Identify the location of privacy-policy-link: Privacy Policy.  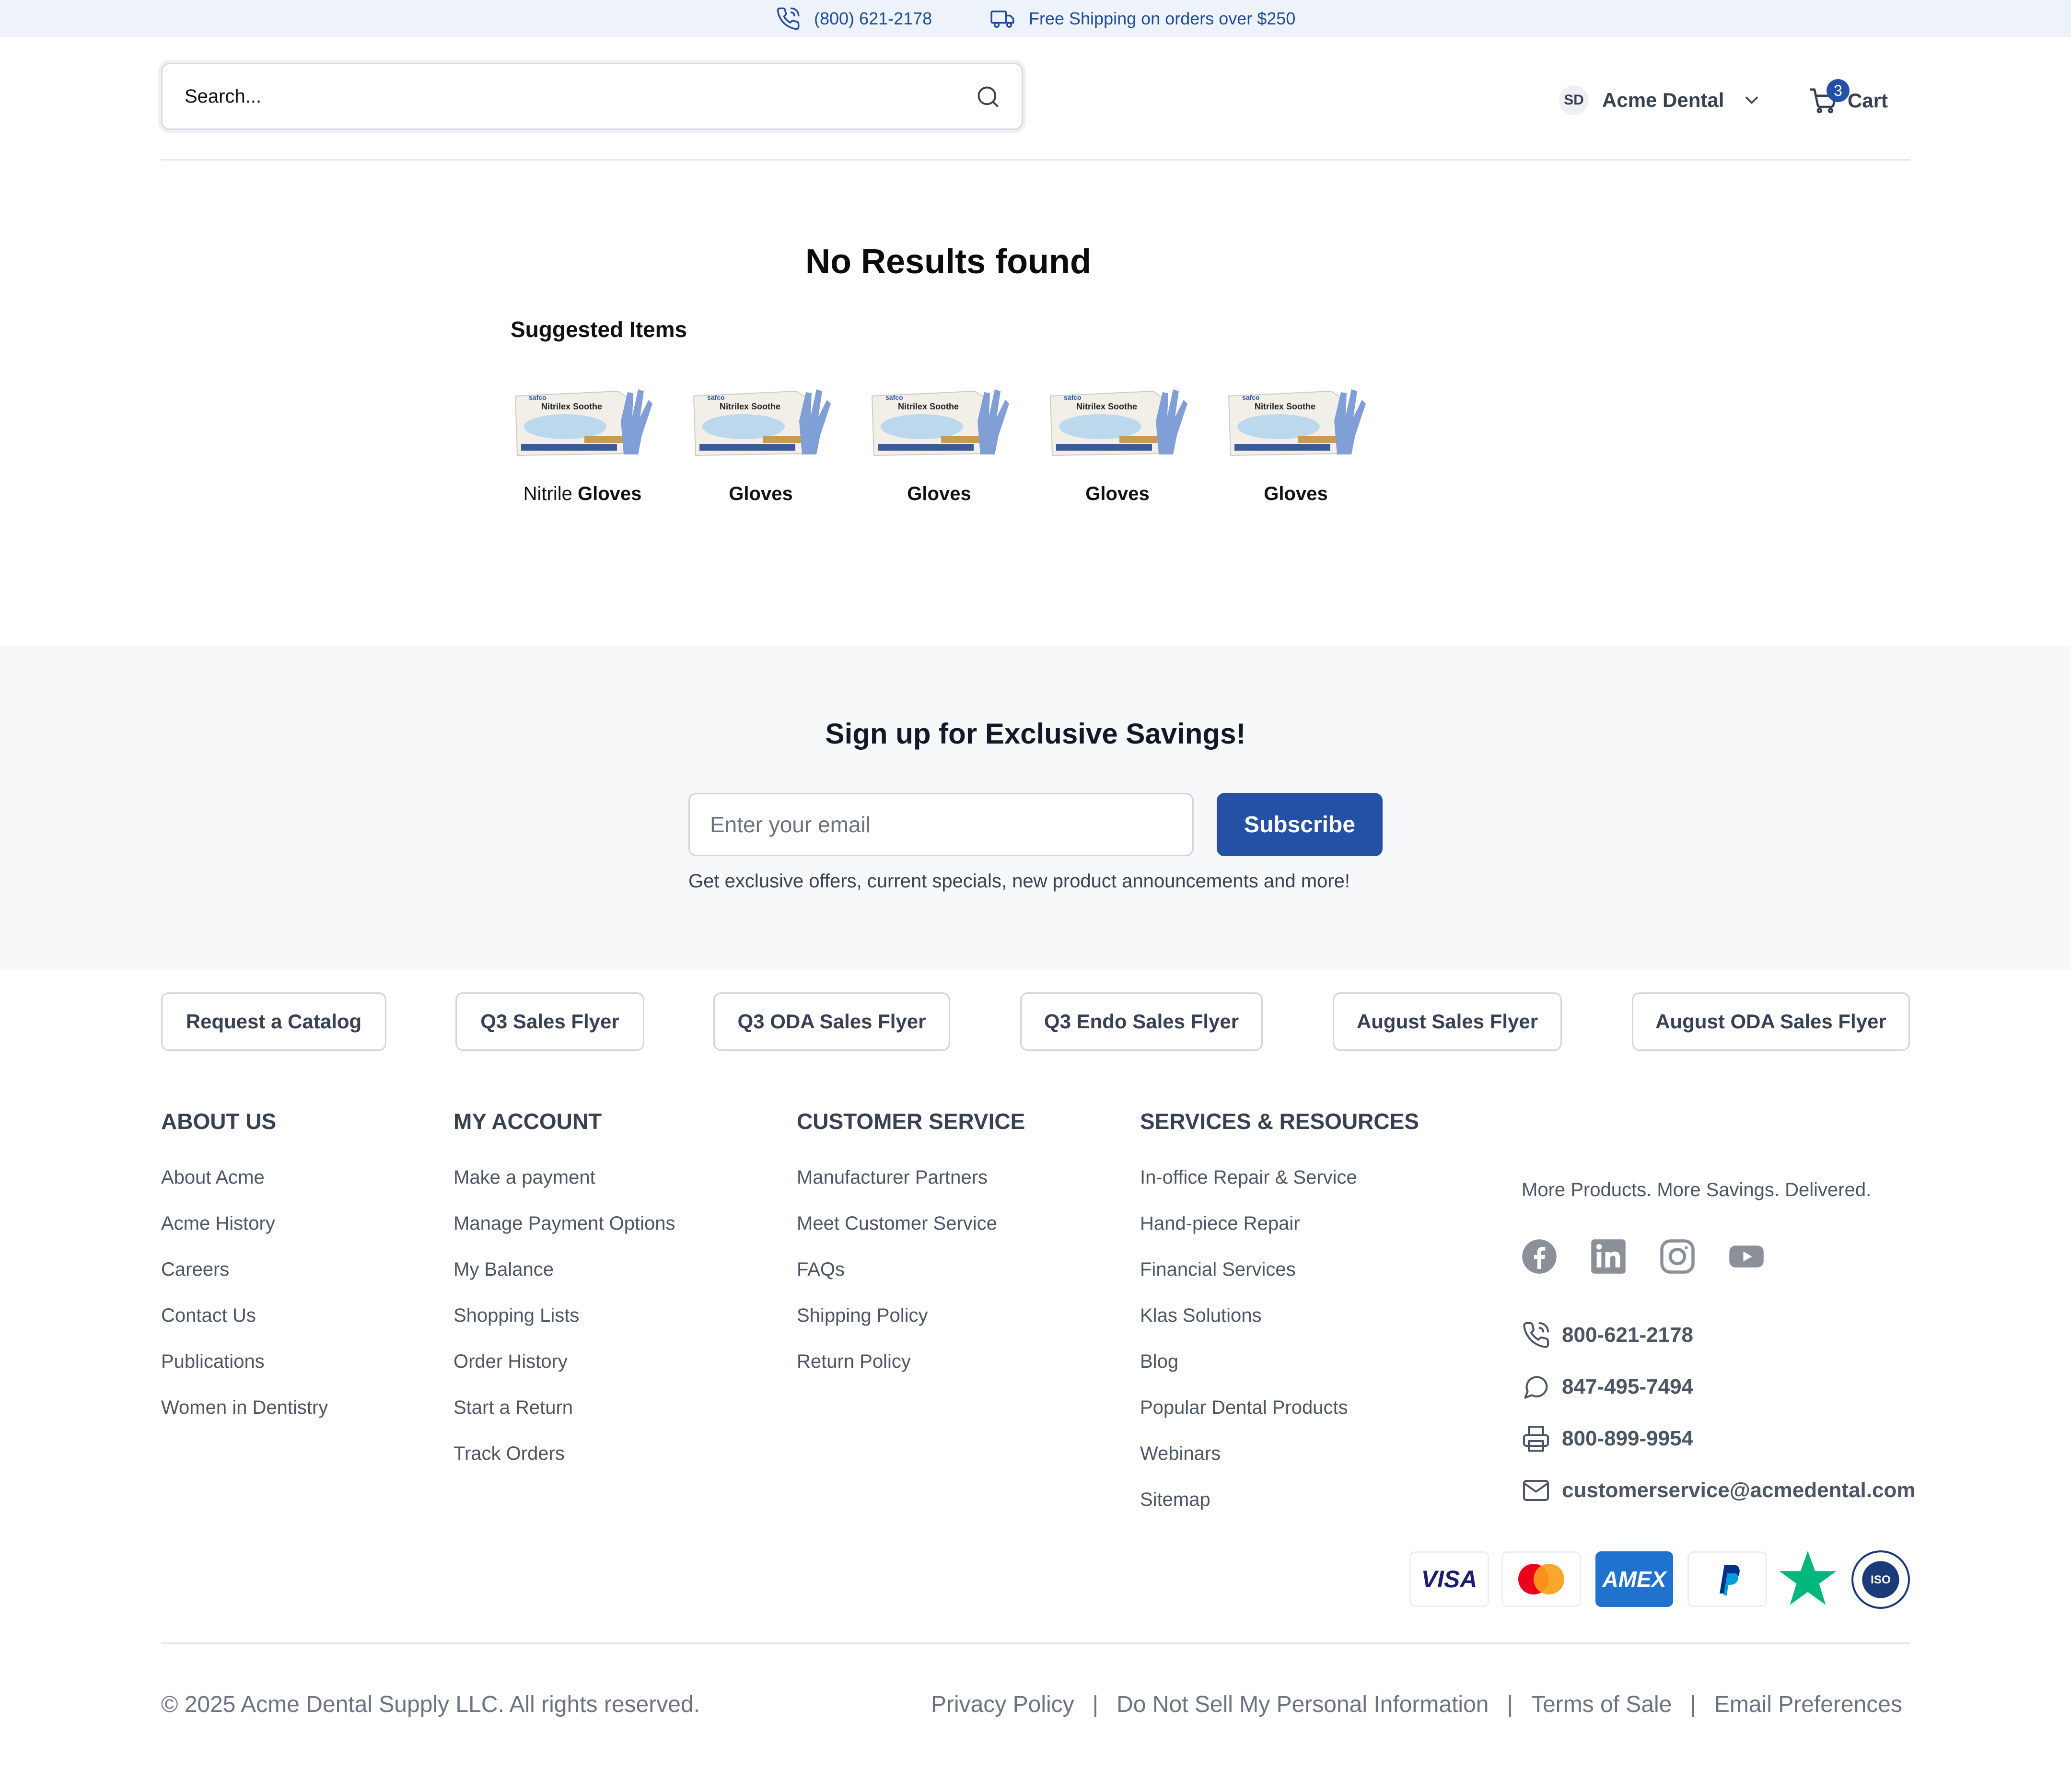
(1002, 1704).